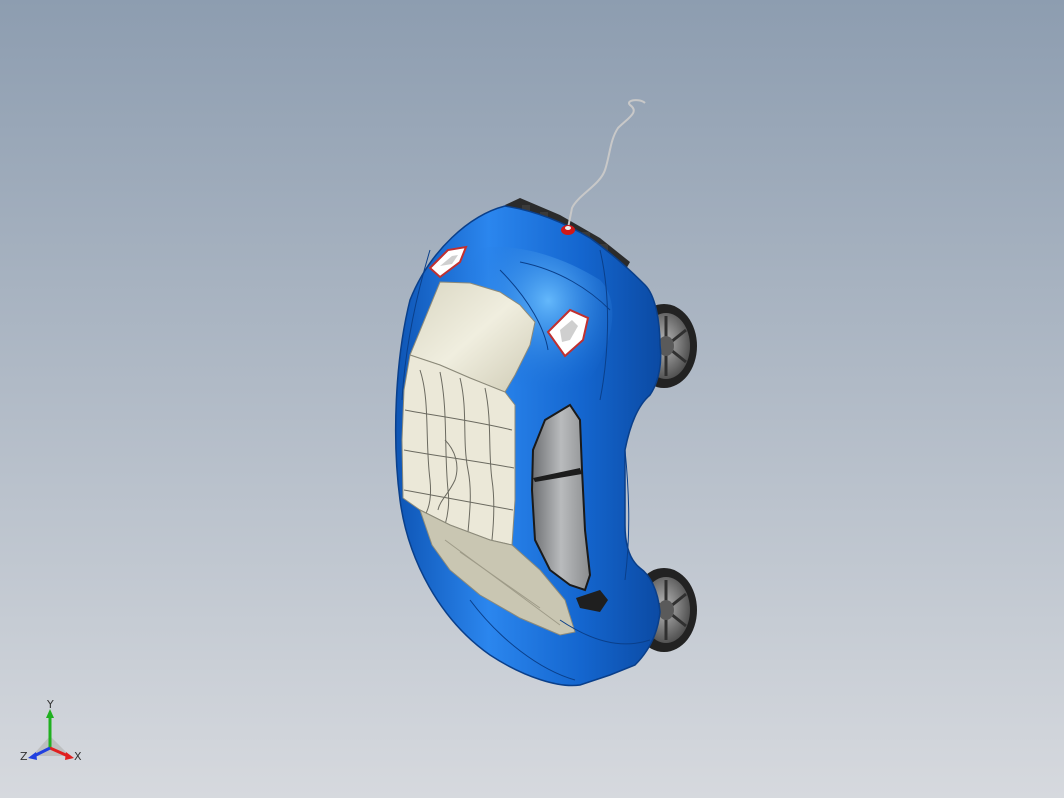 Image resolution: width=1064 pixels, height=798 pixels. I want to click on orientation-triad: Y X Z, so click(53, 735).